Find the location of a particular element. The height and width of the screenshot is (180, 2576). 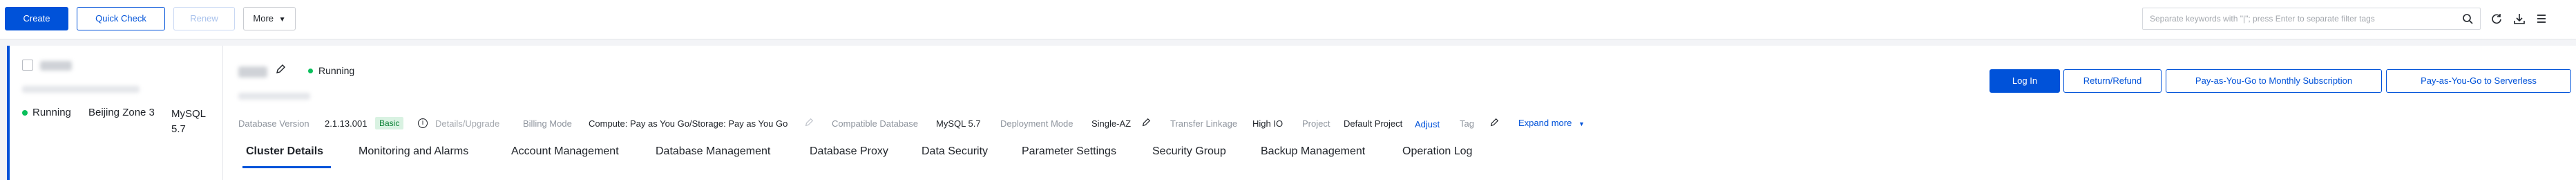

menu-icon is located at coordinates (2541, 19).